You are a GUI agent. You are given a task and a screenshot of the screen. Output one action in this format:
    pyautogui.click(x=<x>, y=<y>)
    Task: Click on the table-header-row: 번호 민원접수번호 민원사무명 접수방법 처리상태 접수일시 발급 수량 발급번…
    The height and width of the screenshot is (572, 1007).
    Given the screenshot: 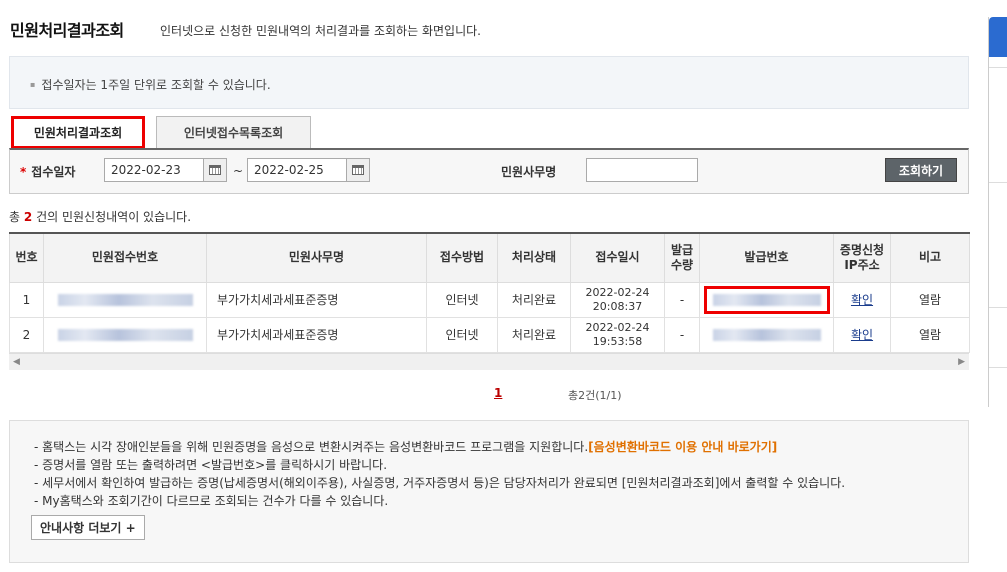 What is the action you would take?
    pyautogui.click(x=489, y=257)
    